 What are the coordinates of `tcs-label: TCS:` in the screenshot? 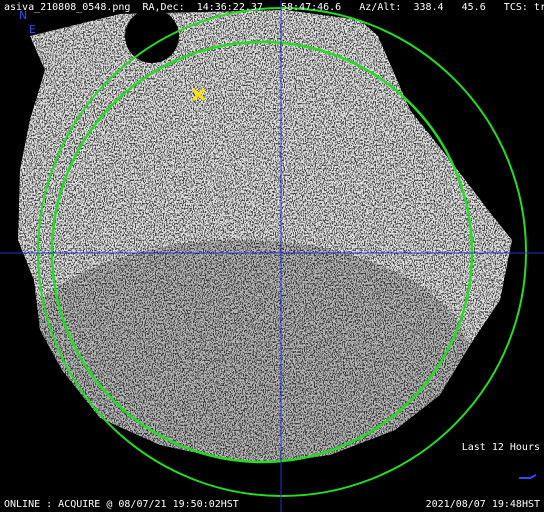 It's located at (515, 7).